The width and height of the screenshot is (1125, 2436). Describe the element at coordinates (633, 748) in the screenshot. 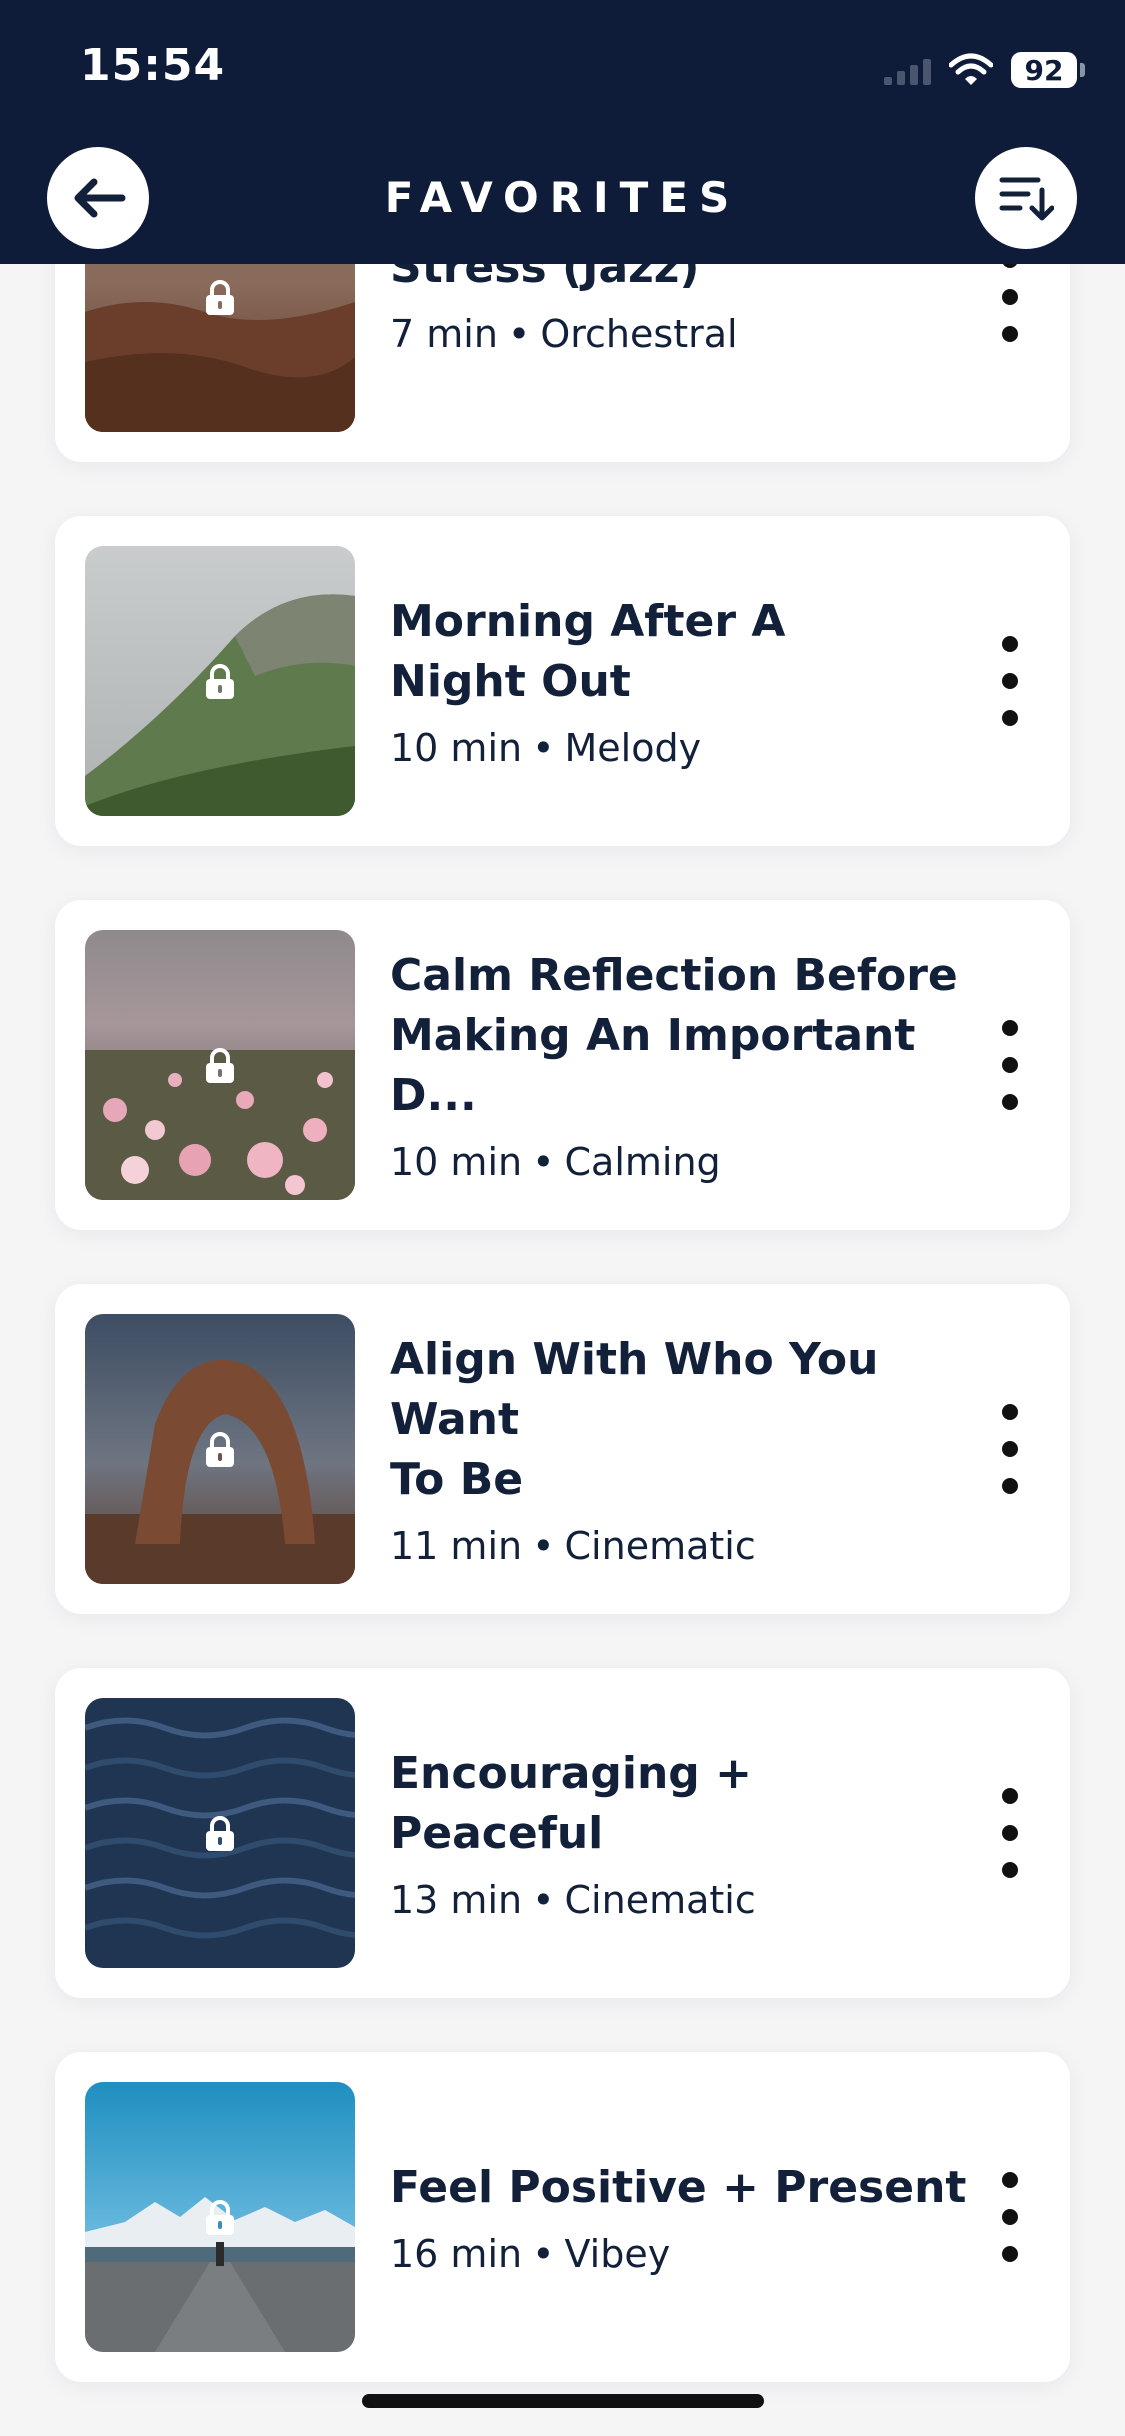

I see `item-genre: Melody` at that location.